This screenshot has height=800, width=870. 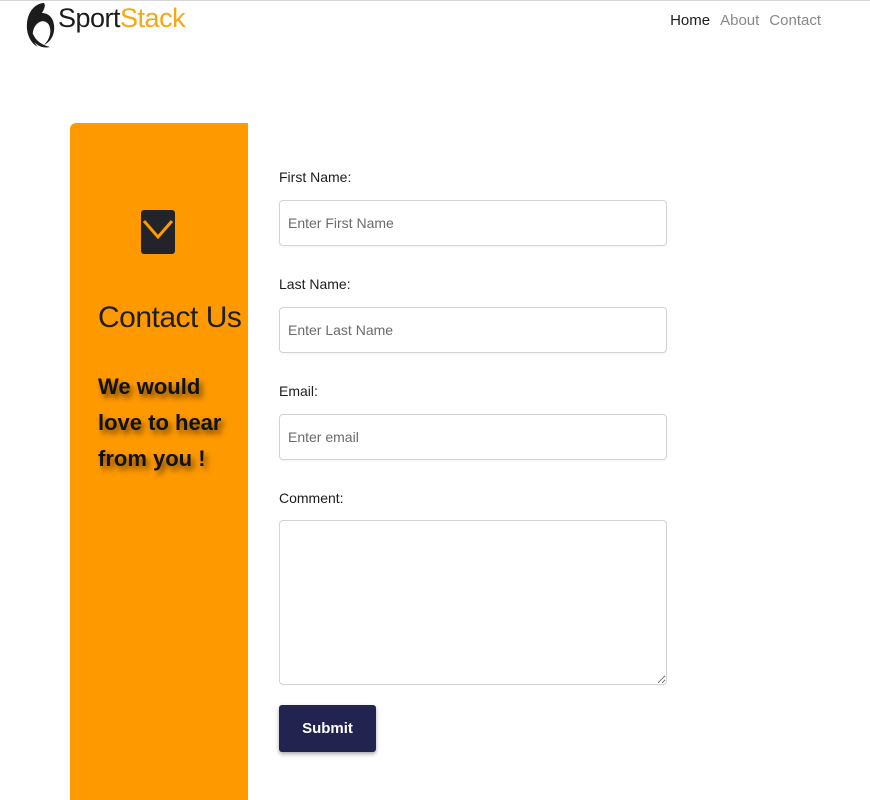 I want to click on first-name-label: First Name:, so click(x=315, y=177).